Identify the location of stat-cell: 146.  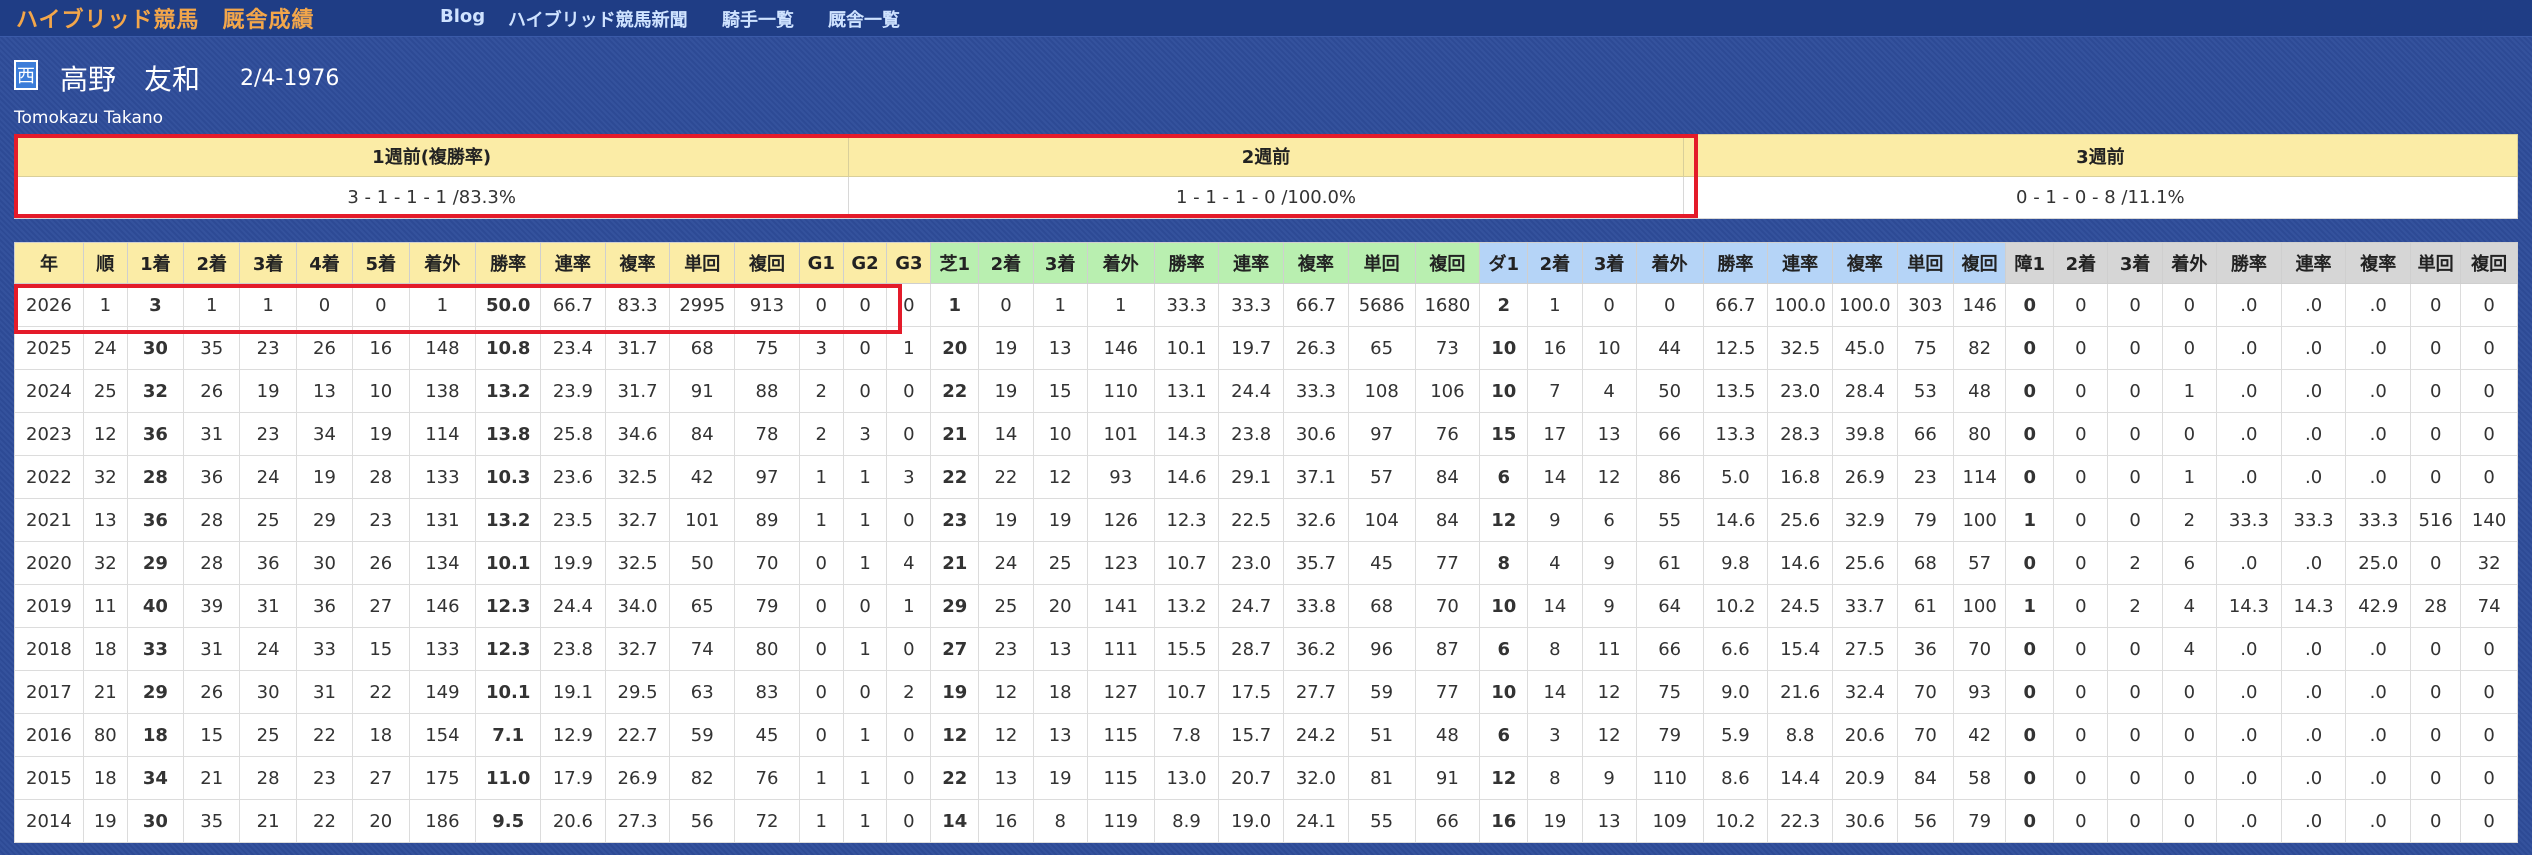
(442, 606).